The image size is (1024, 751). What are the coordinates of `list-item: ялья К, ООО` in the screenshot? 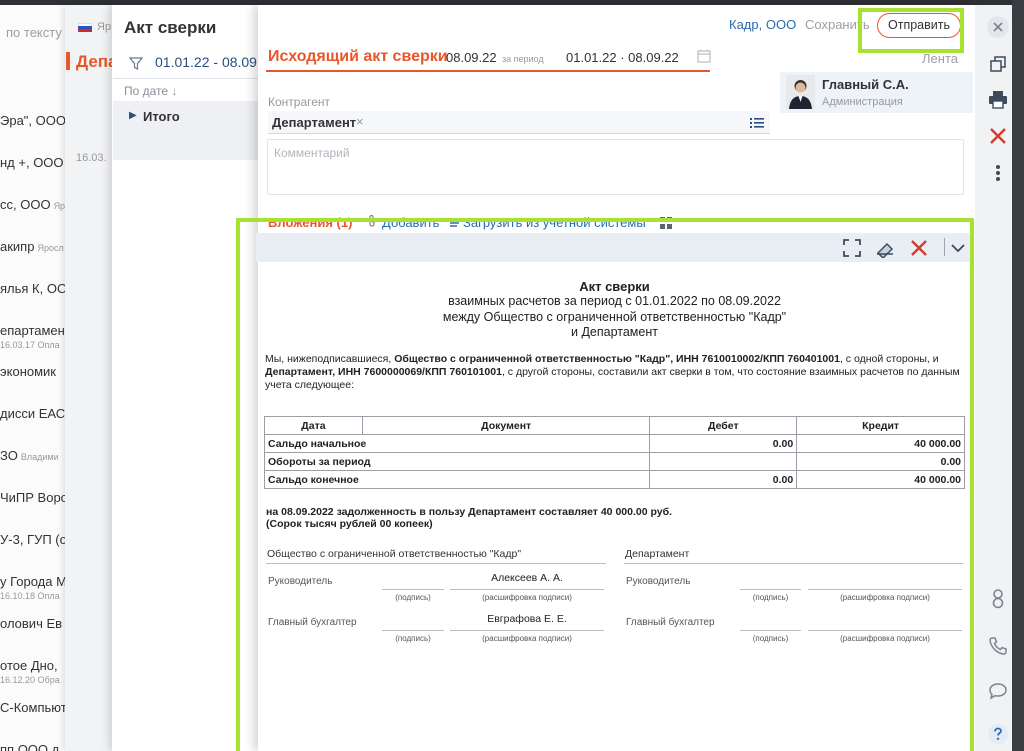 It's located at (35, 302).